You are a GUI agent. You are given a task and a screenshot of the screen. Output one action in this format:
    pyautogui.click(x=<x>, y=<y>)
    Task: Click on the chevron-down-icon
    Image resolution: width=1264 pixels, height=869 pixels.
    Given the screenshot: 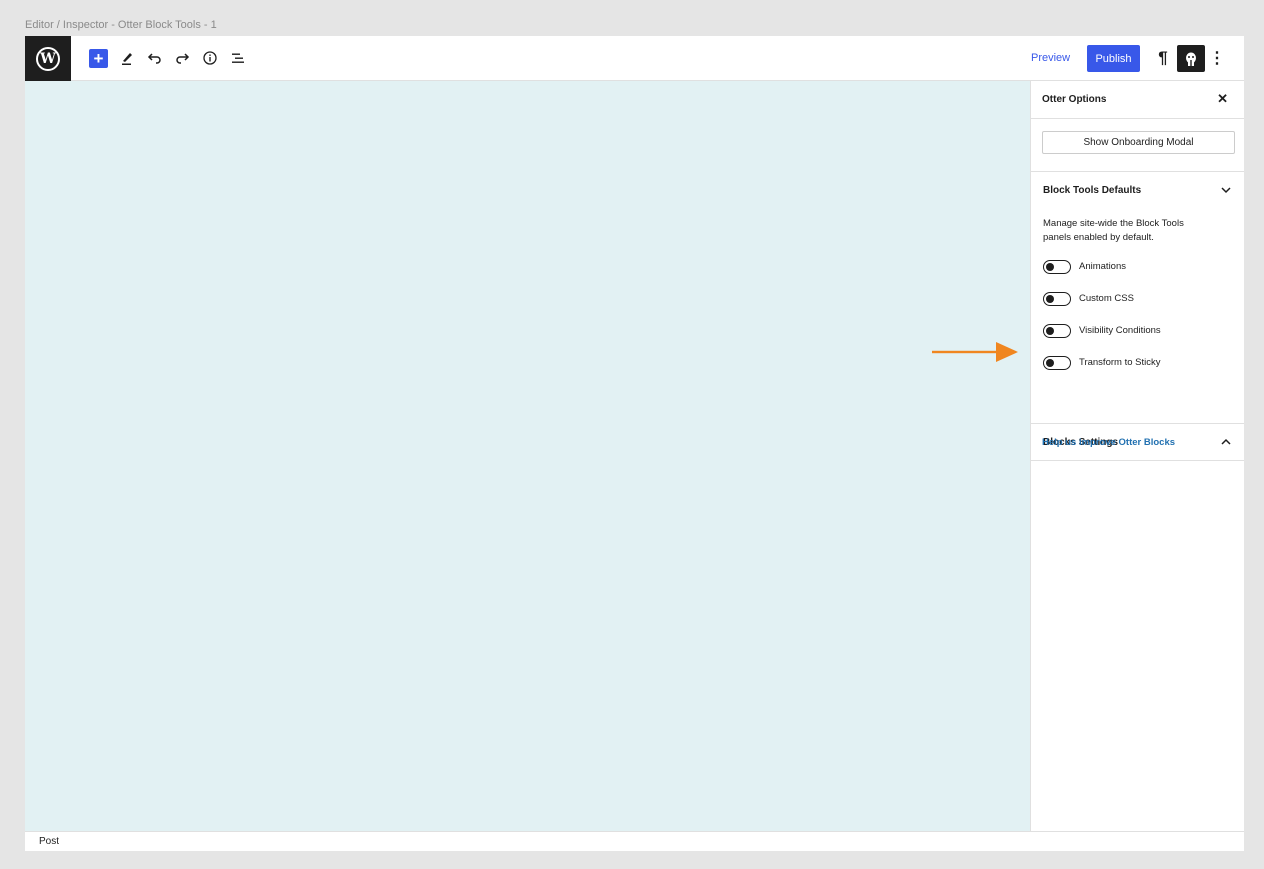 What is the action you would take?
    pyautogui.click(x=1226, y=190)
    